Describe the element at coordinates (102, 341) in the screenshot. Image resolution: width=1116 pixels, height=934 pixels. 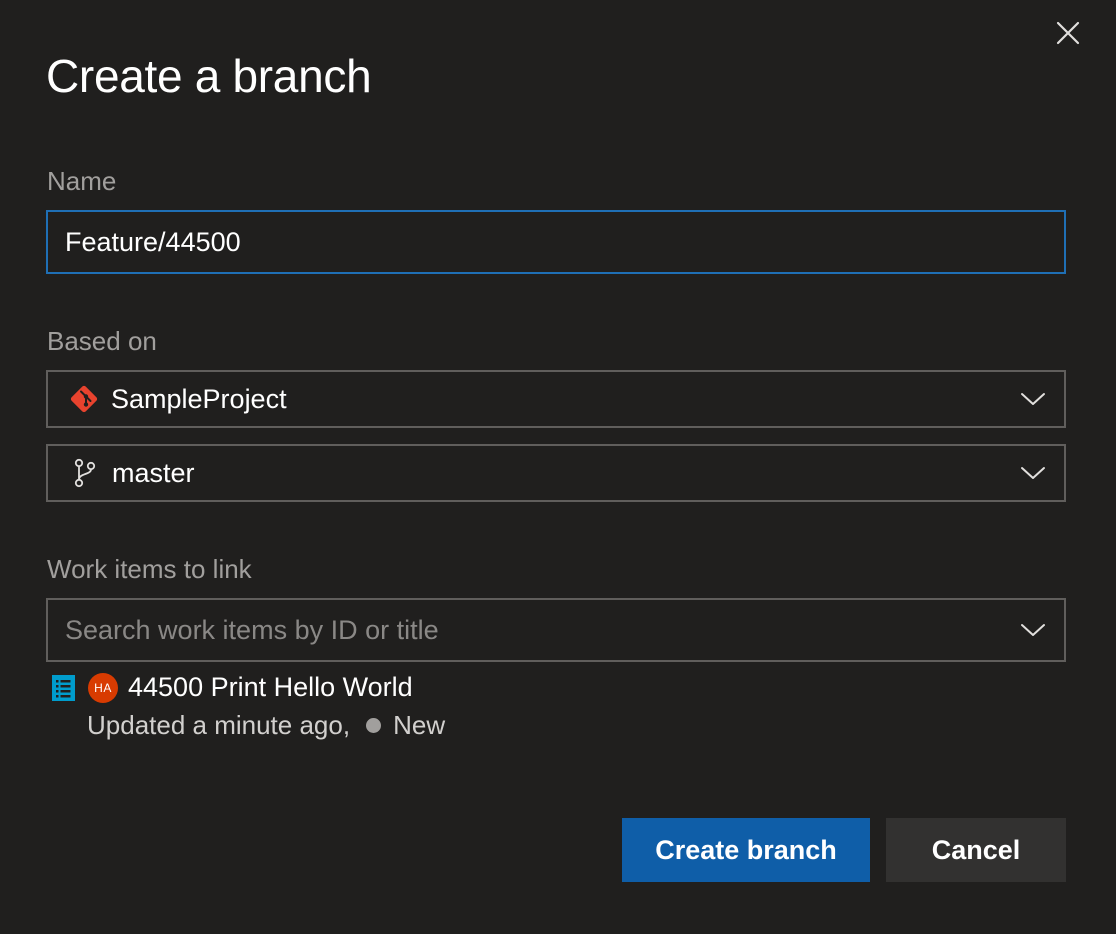
I see `based-on-label: Based on` at that location.